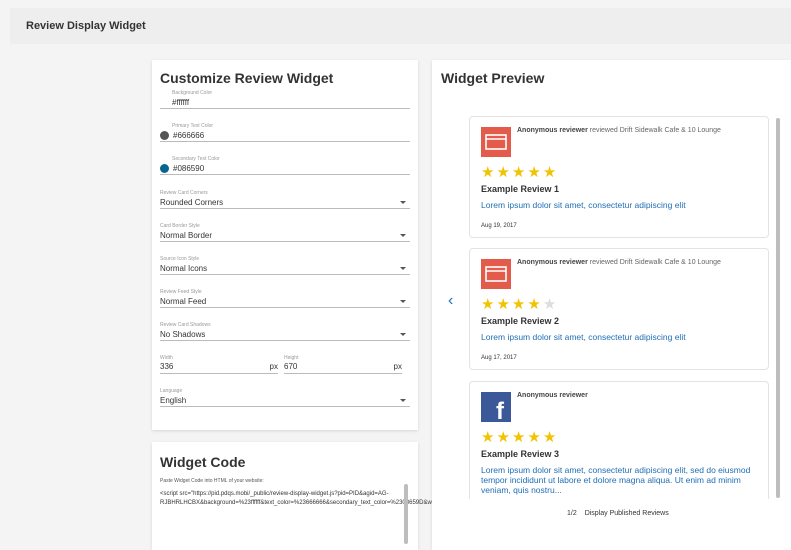  I want to click on svg-text: f, so click(500, 410).